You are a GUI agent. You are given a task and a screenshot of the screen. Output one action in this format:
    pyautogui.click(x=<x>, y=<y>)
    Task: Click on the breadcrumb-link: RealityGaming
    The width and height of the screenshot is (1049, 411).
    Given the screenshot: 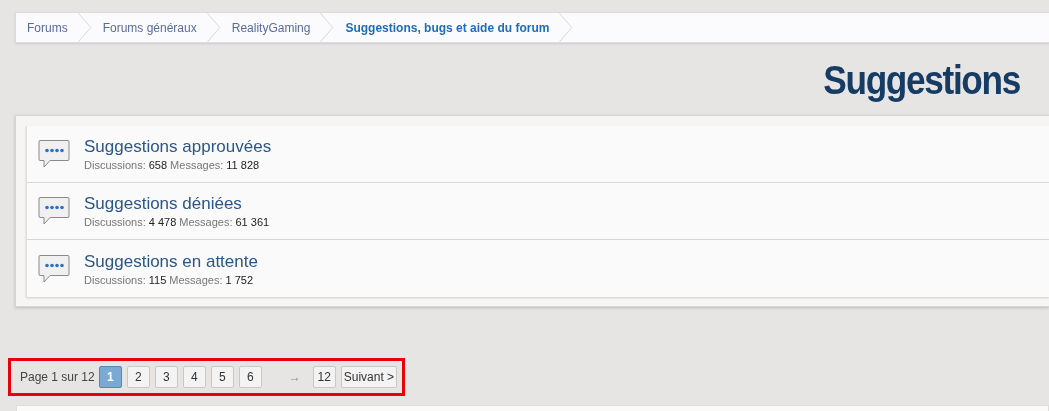 What is the action you would take?
    pyautogui.click(x=270, y=27)
    